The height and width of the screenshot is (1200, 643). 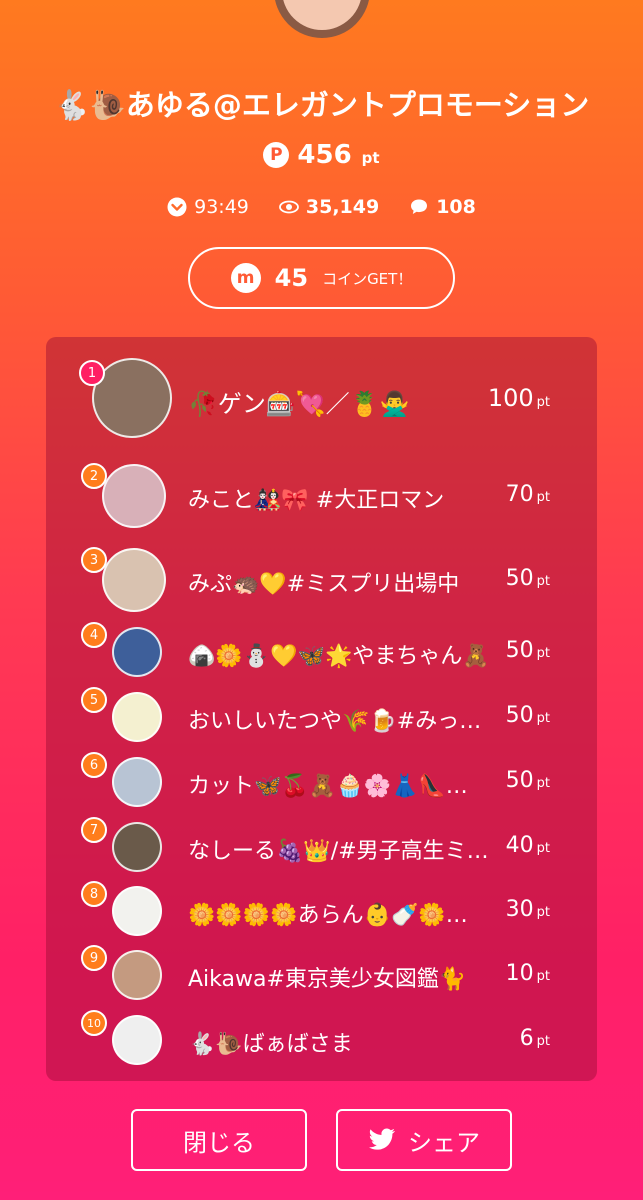 I want to click on duration-stat: 93:49, so click(x=208, y=207).